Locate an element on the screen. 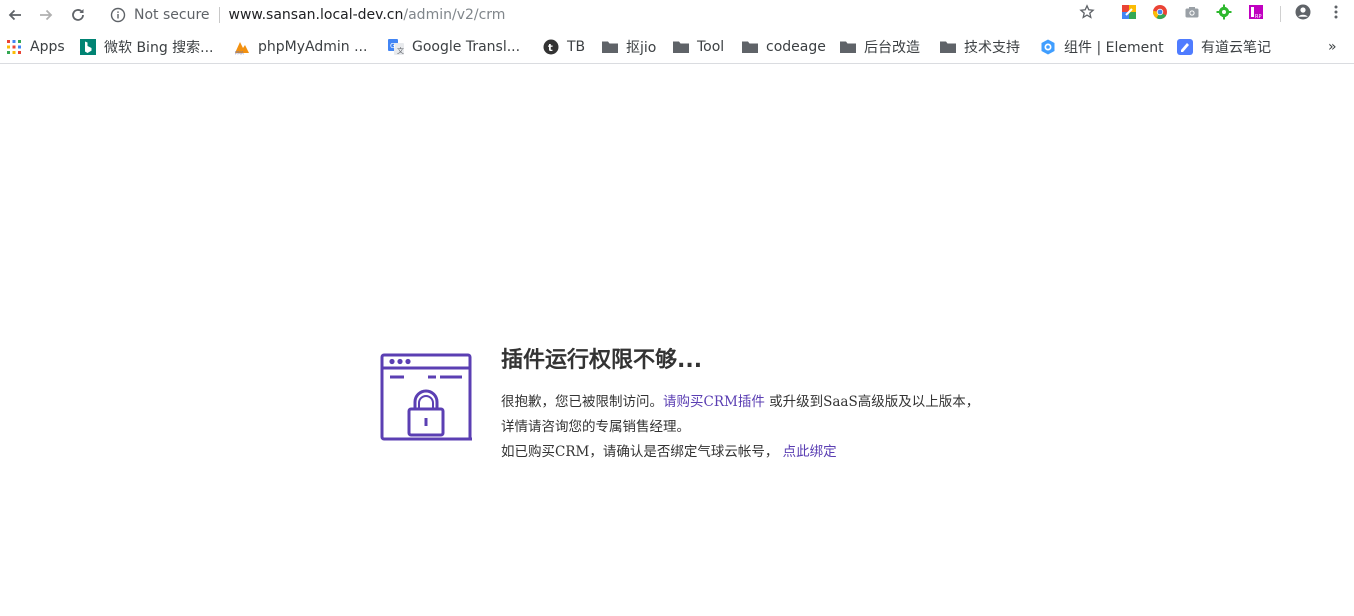 Image resolution: width=1354 pixels, height=616 pixels. bookmark-folder-tool: Tool is located at coordinates (698, 47).